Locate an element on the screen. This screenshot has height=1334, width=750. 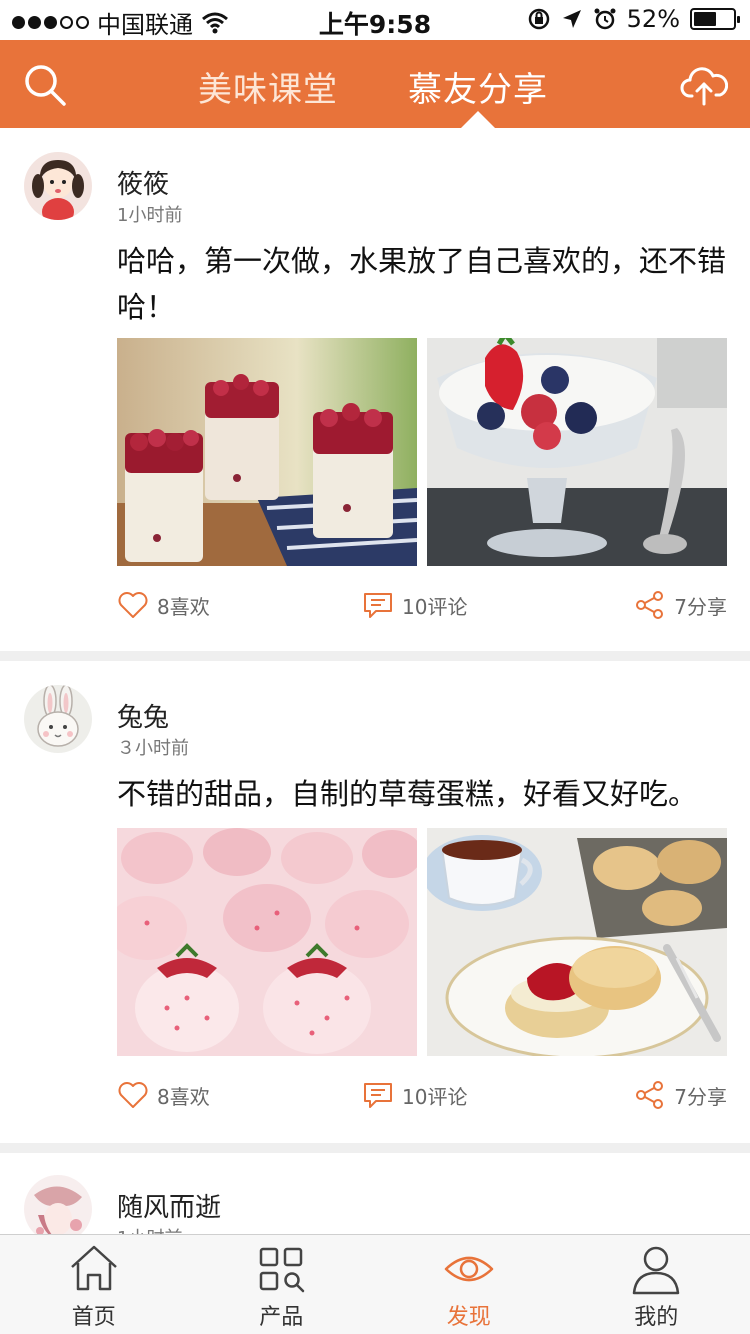
tab-home: 首页 is located at coordinates (94, 1284).